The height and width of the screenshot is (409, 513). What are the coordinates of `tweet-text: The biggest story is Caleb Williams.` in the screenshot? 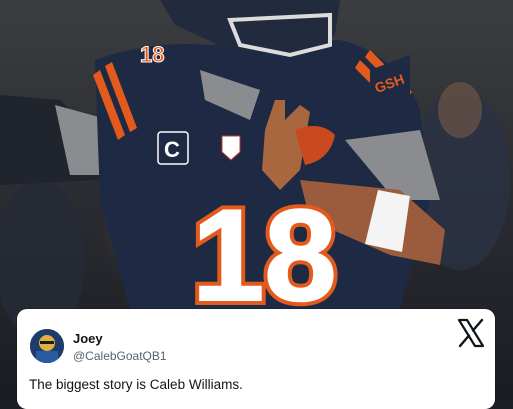 It's located at (136, 384).